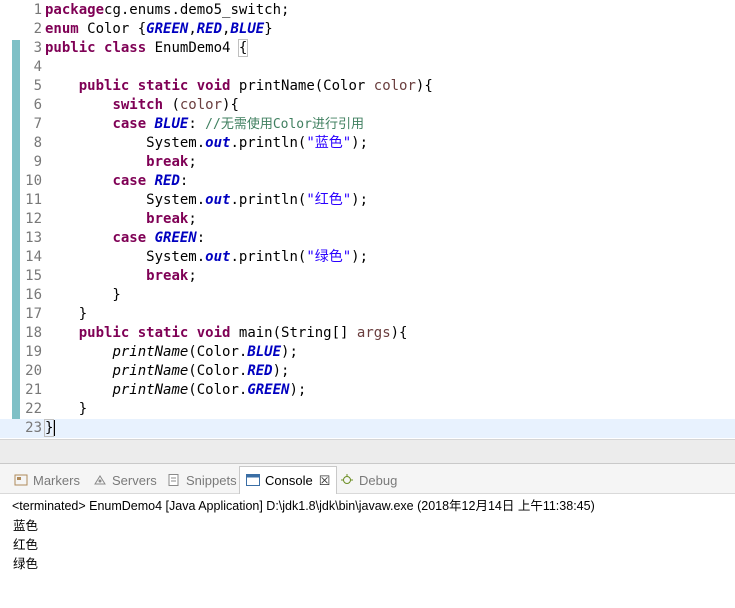 This screenshot has height=608, width=735. What do you see at coordinates (26, 563) in the screenshot?
I see `output-line: 绿色` at bounding box center [26, 563].